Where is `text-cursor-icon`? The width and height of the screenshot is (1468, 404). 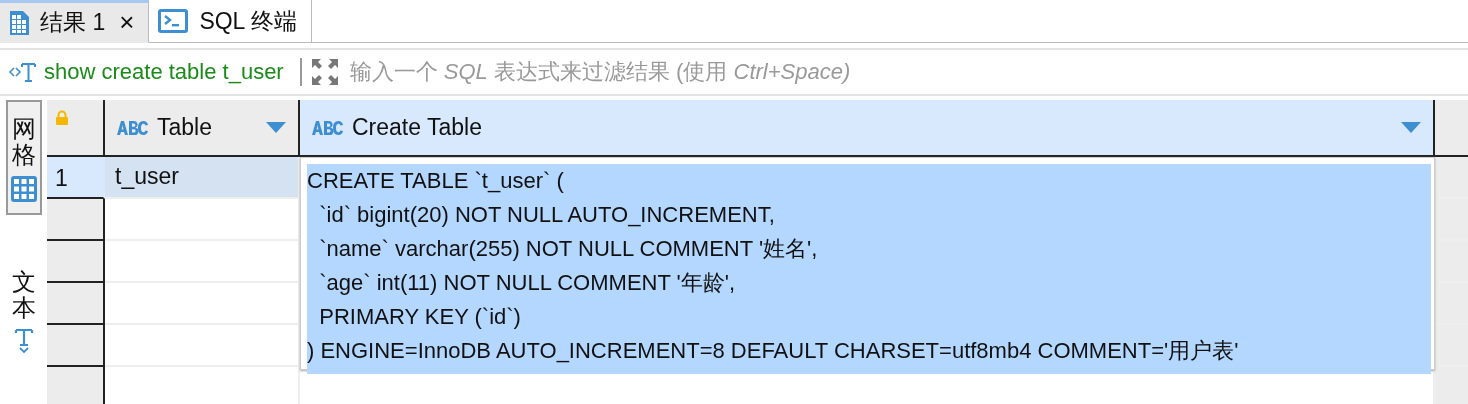
text-cursor-icon is located at coordinates (23, 72).